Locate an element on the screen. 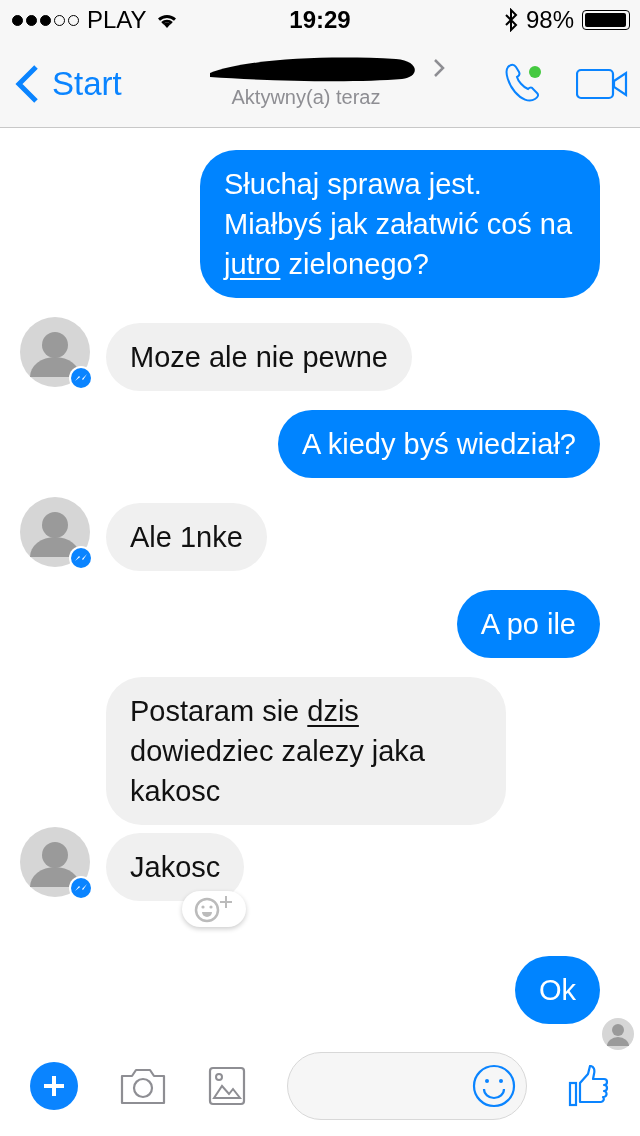 Image resolution: width=640 pixels, height=1136 pixels. battery-percent: 98% is located at coordinates (549, 20).